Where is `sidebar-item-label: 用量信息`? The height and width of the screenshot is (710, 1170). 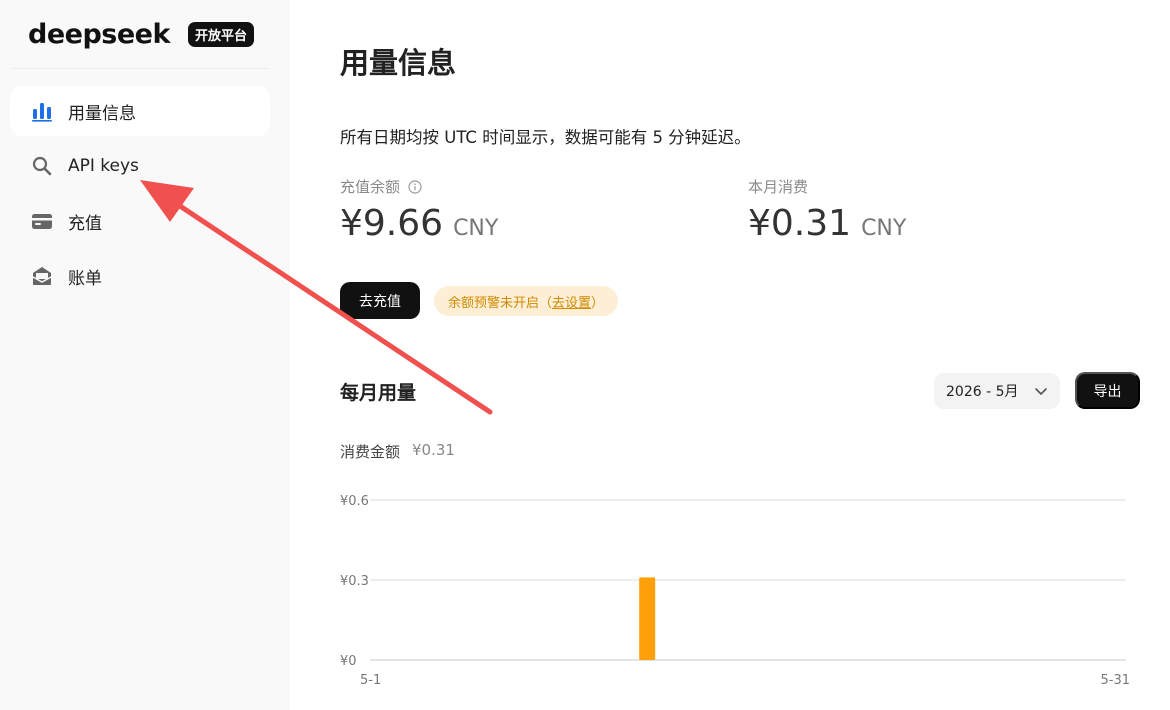 sidebar-item-label: 用量信息 is located at coordinates (102, 113).